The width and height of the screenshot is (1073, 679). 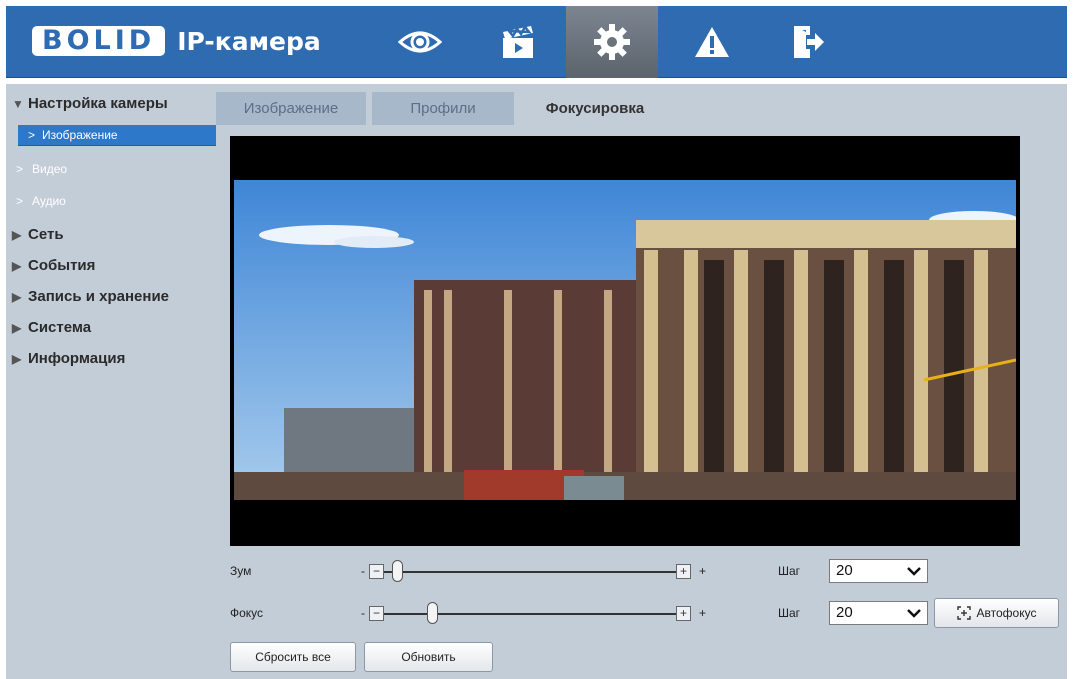 What do you see at coordinates (683, 571) in the screenshot?
I see `zoom-increase-button: +` at bounding box center [683, 571].